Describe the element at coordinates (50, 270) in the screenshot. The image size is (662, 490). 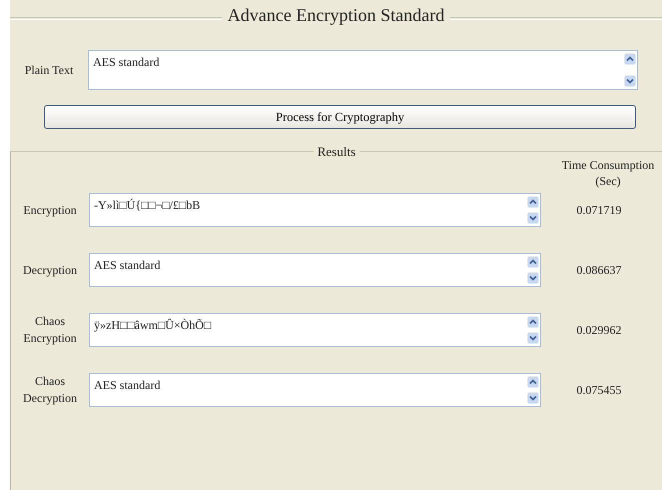
I see `field-label: Decryption` at that location.